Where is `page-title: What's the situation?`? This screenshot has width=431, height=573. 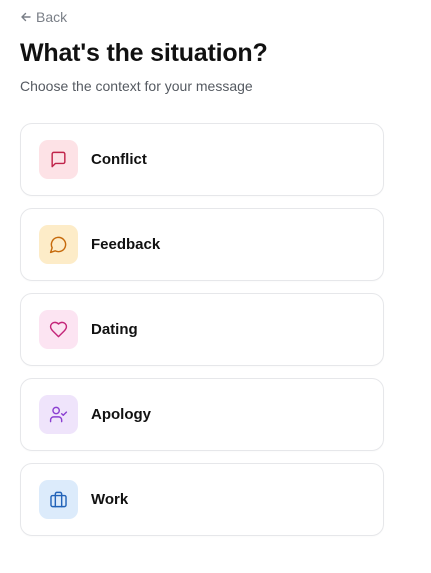
page-title: What's the situation? is located at coordinates (144, 53).